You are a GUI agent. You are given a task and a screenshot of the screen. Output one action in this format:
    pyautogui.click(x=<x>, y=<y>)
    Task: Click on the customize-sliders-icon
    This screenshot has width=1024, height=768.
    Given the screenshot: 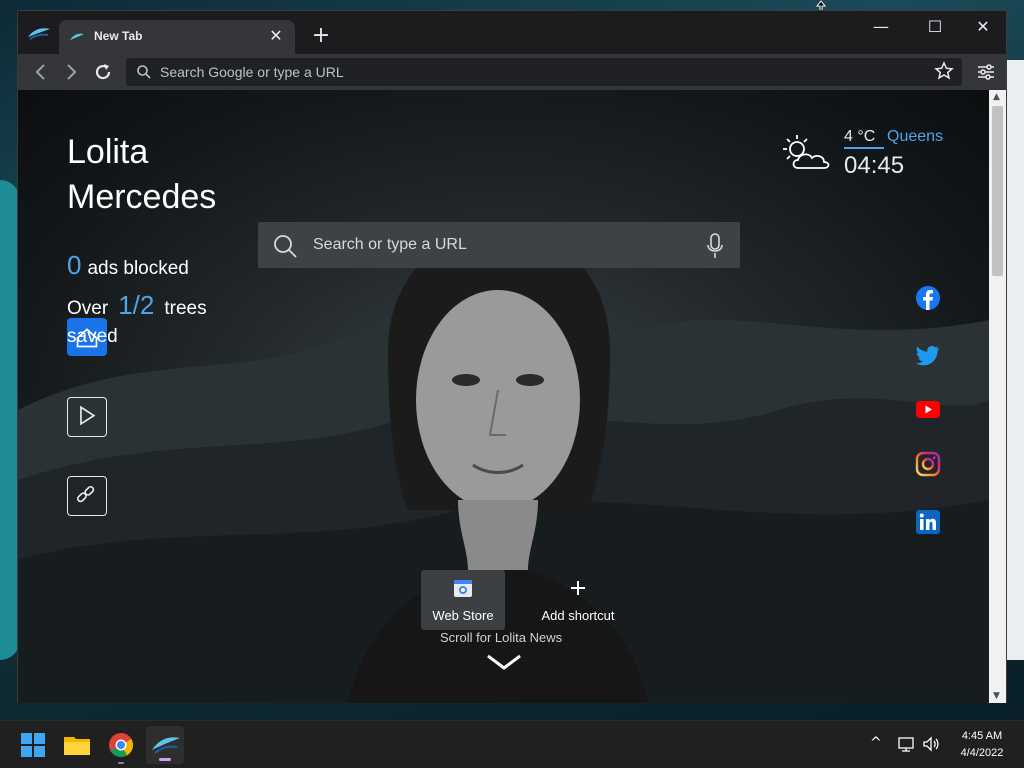 What is the action you would take?
    pyautogui.click(x=986, y=72)
    